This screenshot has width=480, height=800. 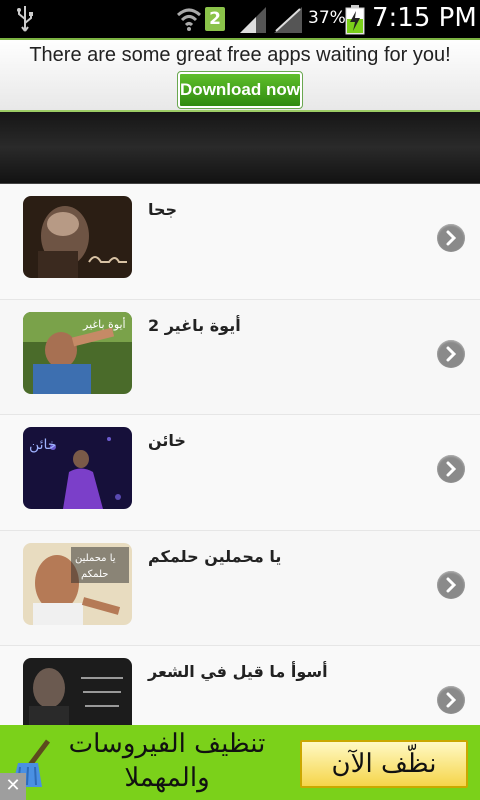 I want to click on list-item: جحا, so click(x=240, y=242).